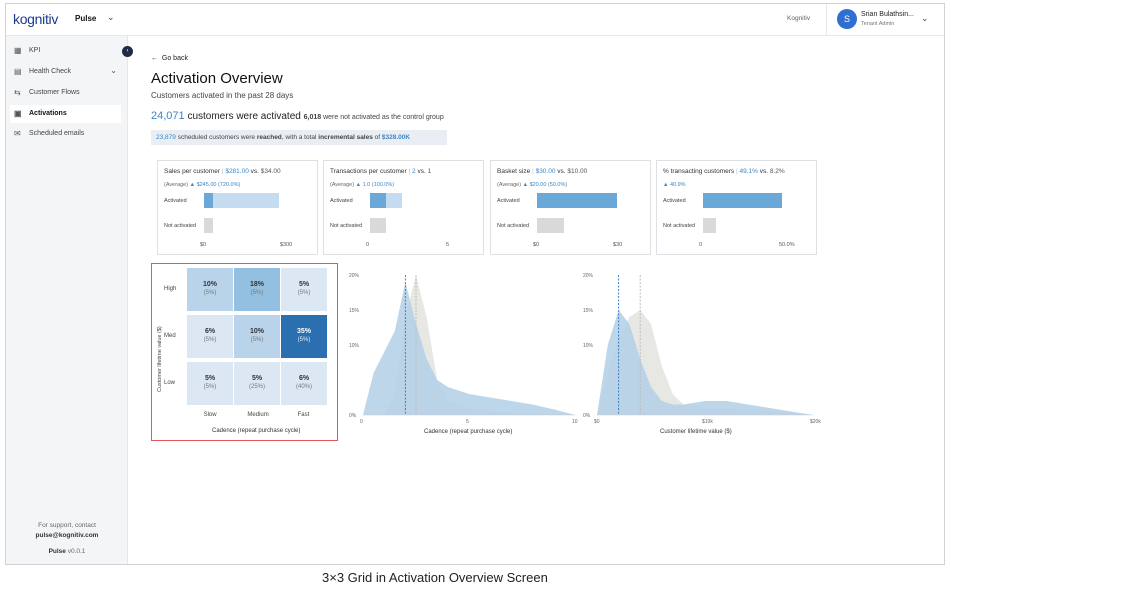  Describe the element at coordinates (925, 18) in the screenshot. I see `user-menu-chevron-icon: ⌄` at that location.